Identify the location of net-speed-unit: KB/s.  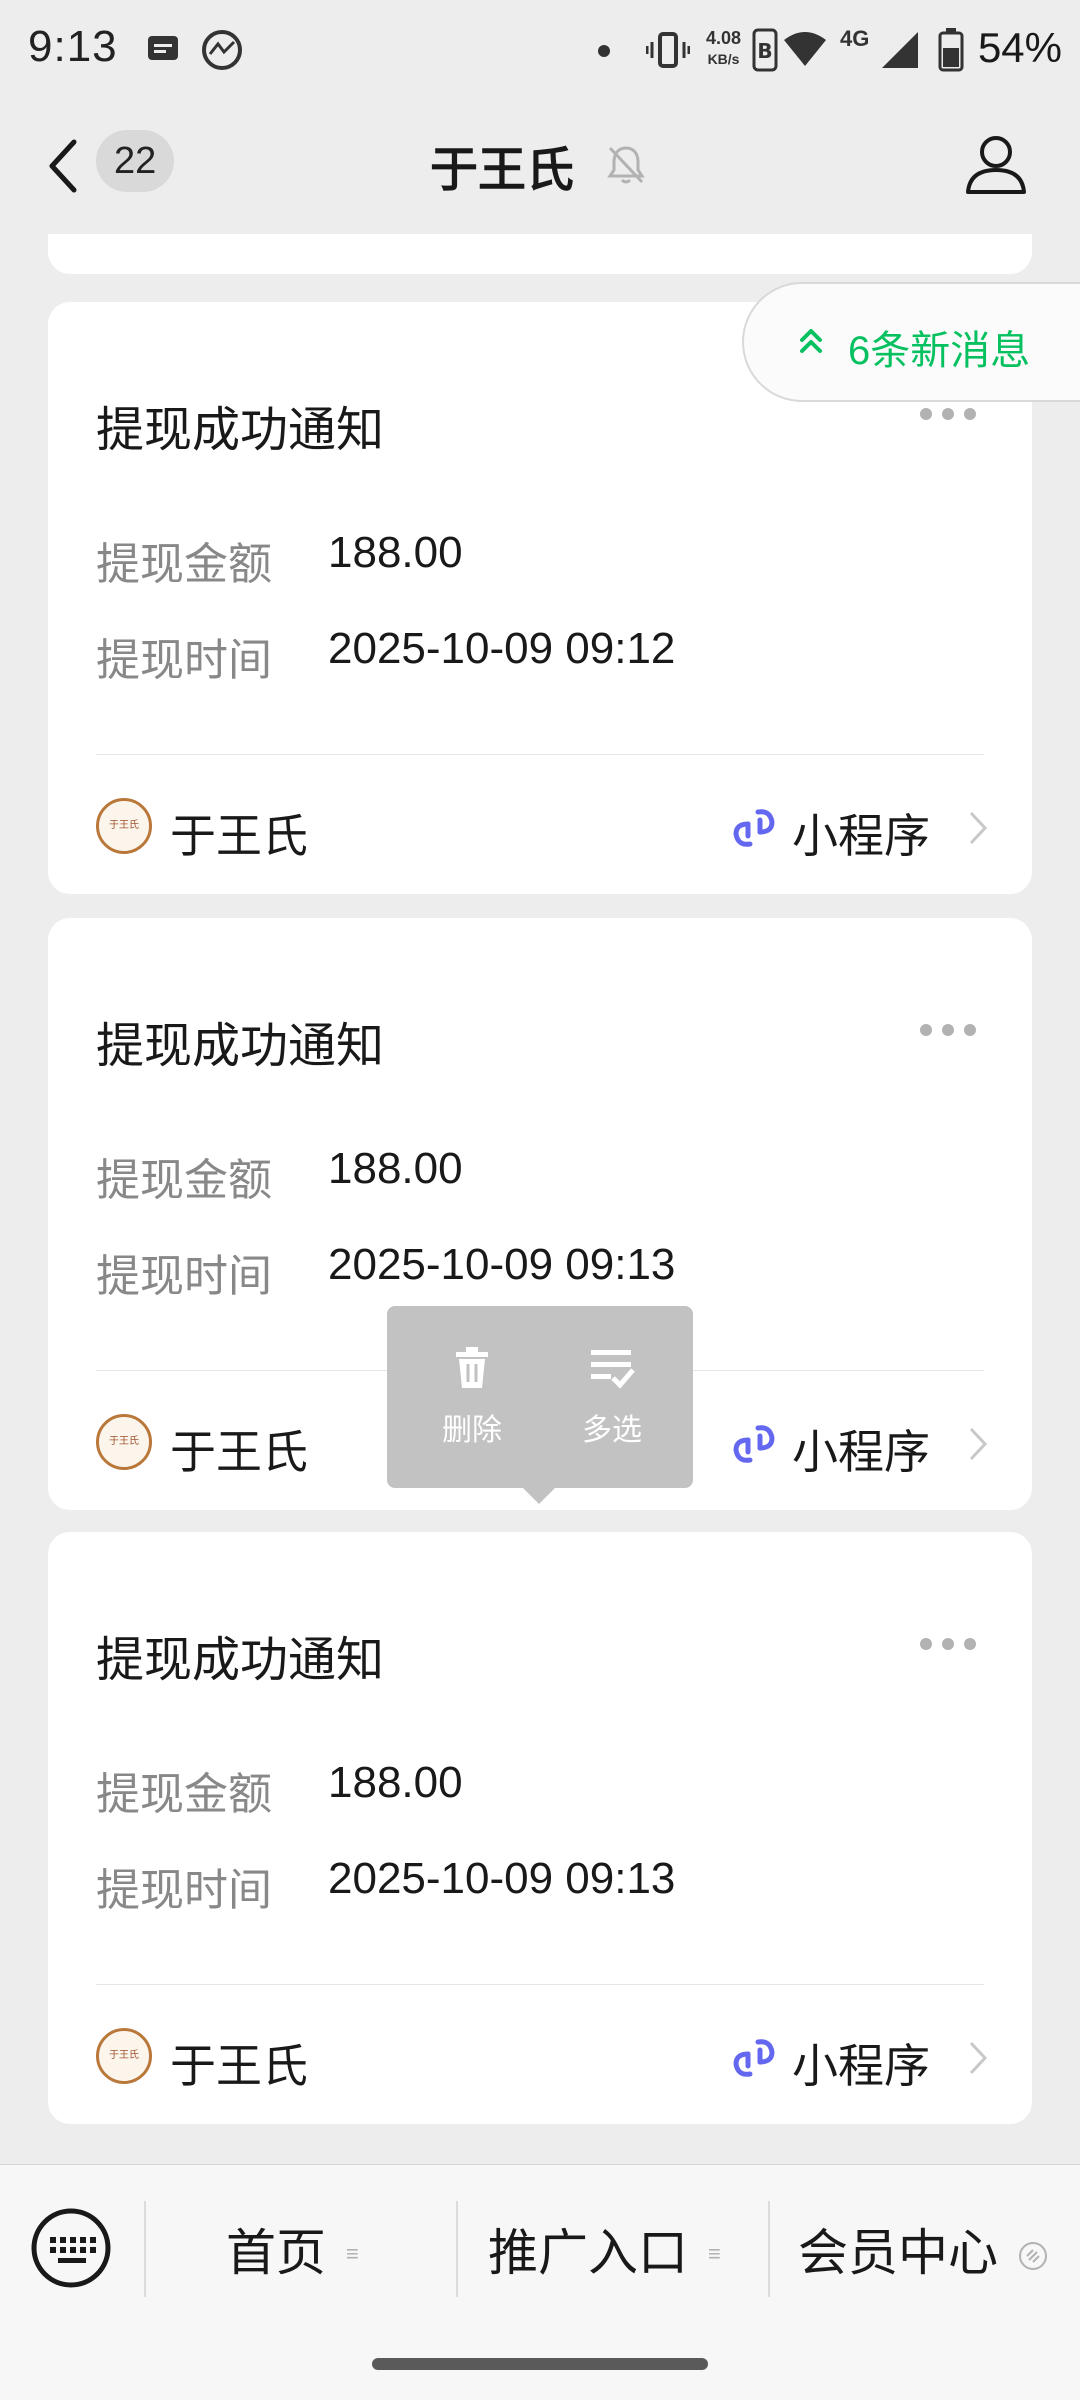
(723, 59).